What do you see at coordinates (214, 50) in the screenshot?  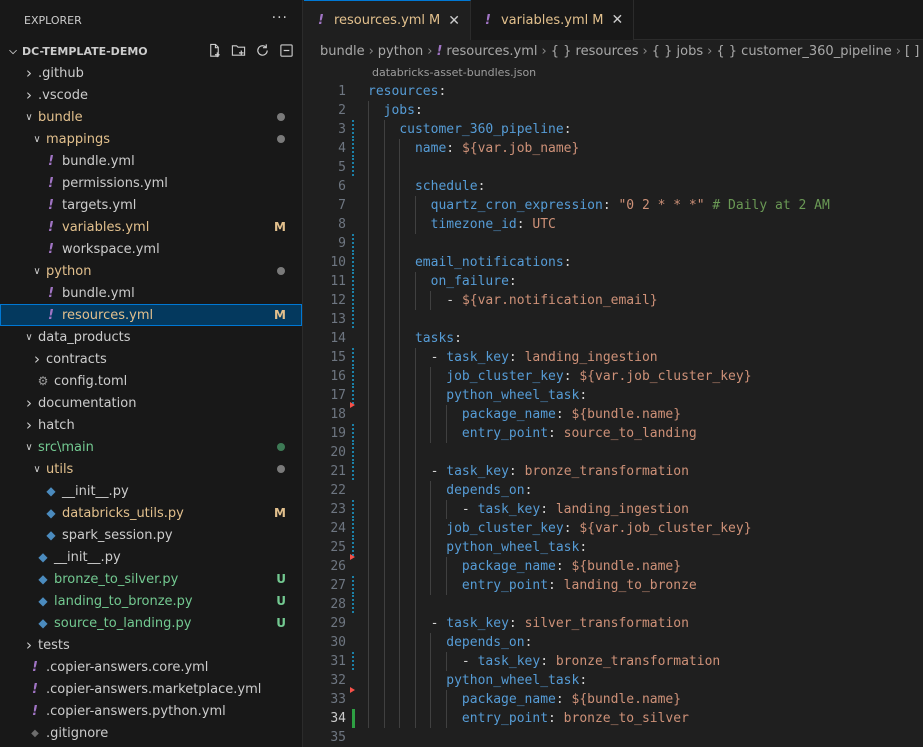 I see `new-file-icon` at bounding box center [214, 50].